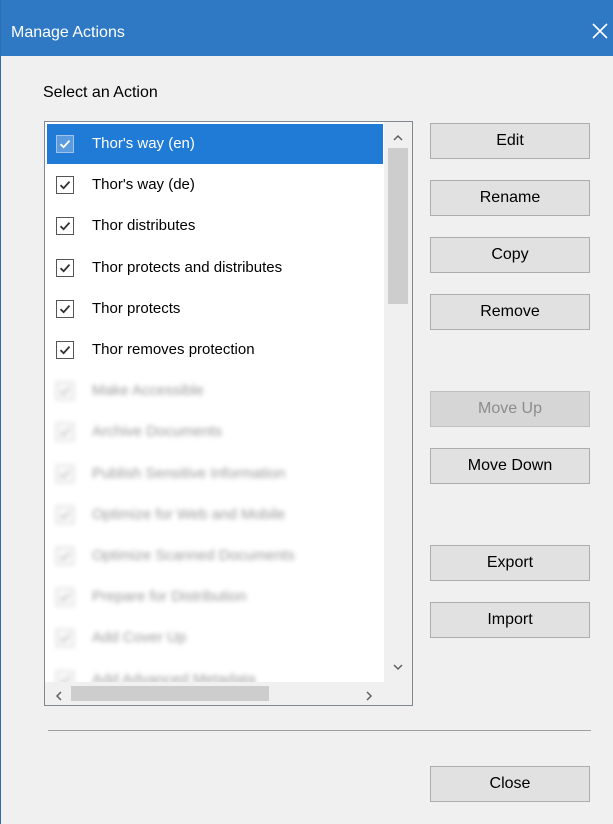 Image resolution: width=613 pixels, height=824 pixels. I want to click on scrollbar-corner, so click(398, 693).